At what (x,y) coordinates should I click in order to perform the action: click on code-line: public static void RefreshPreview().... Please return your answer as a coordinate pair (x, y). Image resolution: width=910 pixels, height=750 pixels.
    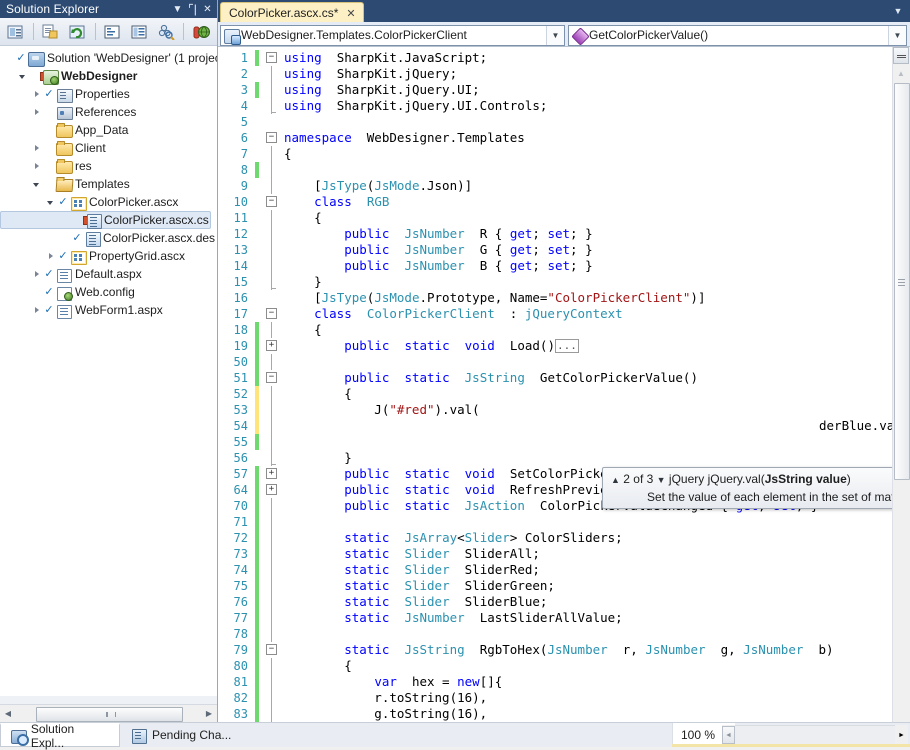
    Looking at the image, I should click on (469, 490).